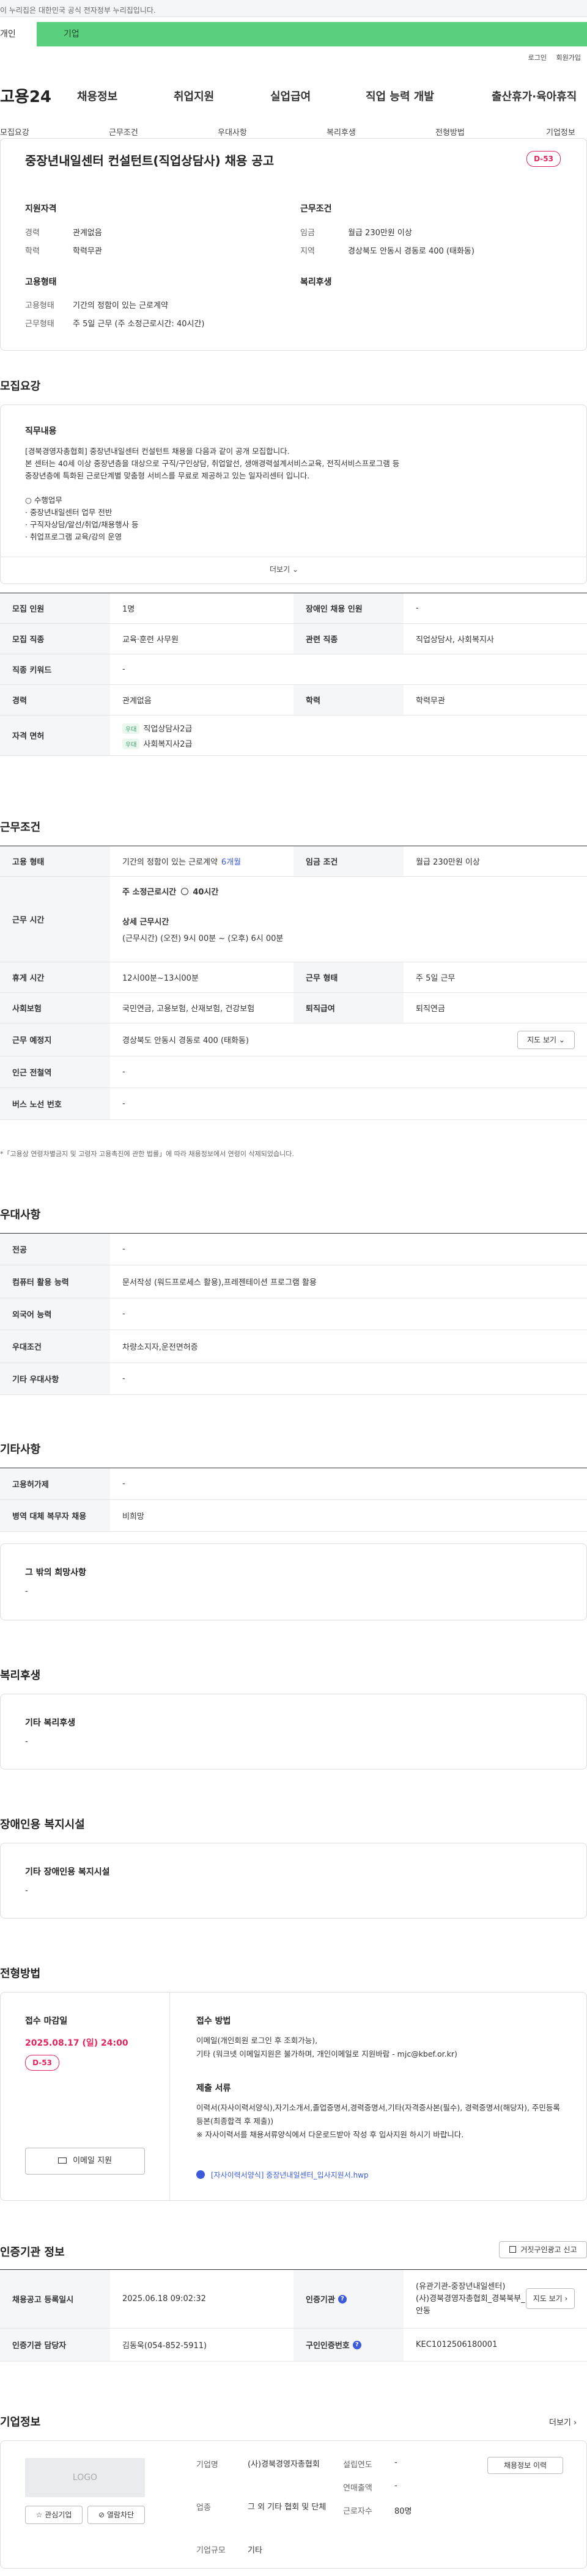 This screenshot has height=2576, width=587. Describe the element at coordinates (293, 1731) in the screenshot. I see `benefit-card: 기타 복리후생 -` at that location.